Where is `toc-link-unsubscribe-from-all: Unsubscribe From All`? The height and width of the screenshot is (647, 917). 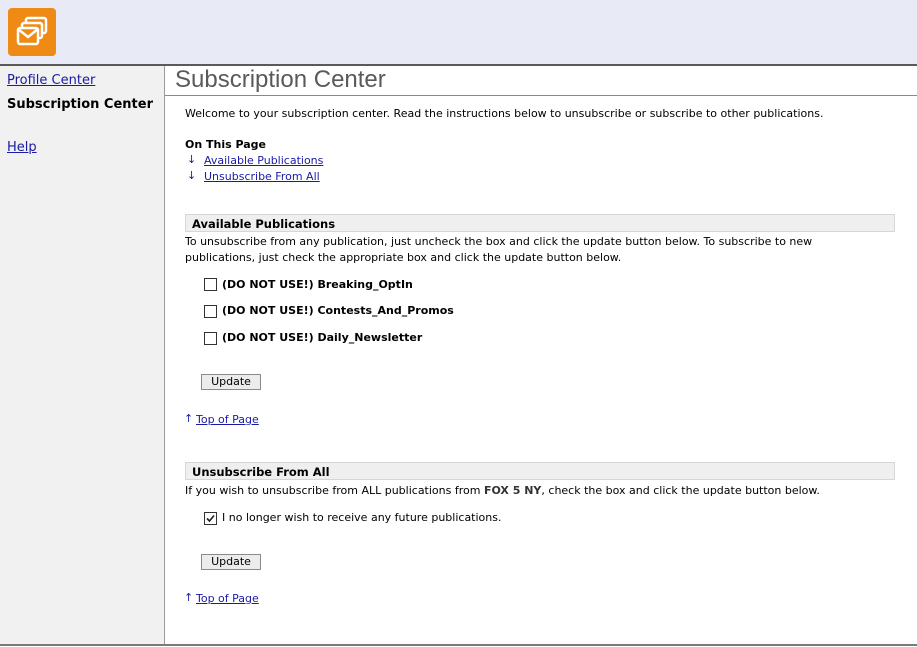 toc-link-unsubscribe-from-all: Unsubscribe From All is located at coordinates (262, 177).